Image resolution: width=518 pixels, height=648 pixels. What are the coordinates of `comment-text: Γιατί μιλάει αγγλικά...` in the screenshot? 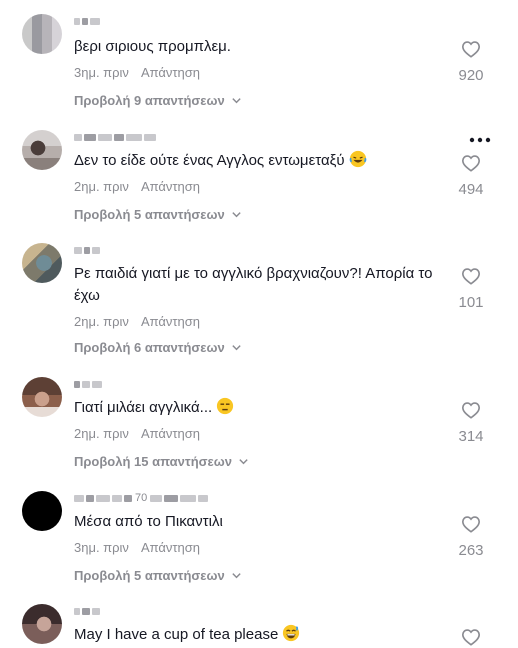 It's located at (266, 408).